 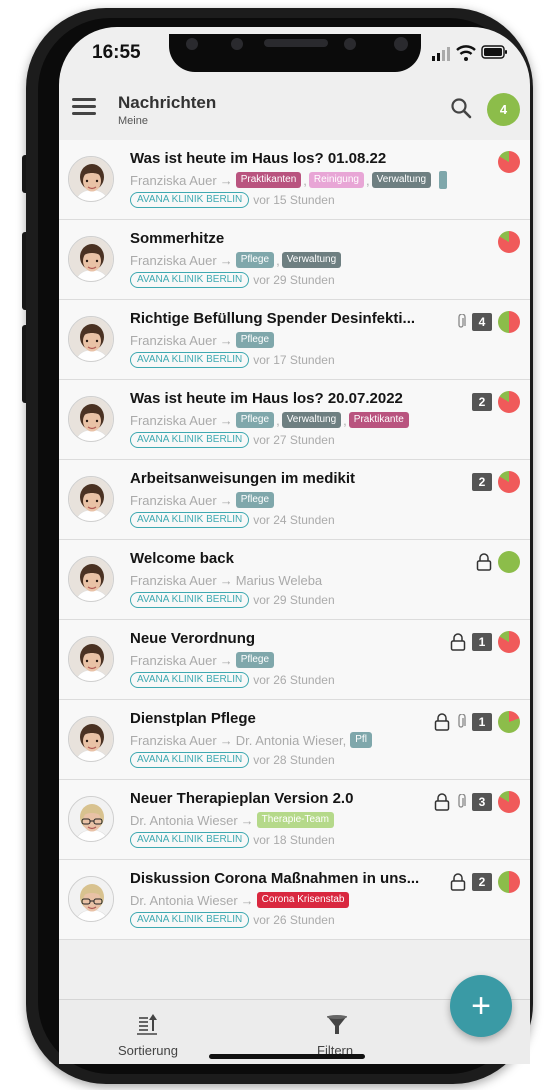 I want to click on reply-count-badge: 4, so click(x=482, y=322).